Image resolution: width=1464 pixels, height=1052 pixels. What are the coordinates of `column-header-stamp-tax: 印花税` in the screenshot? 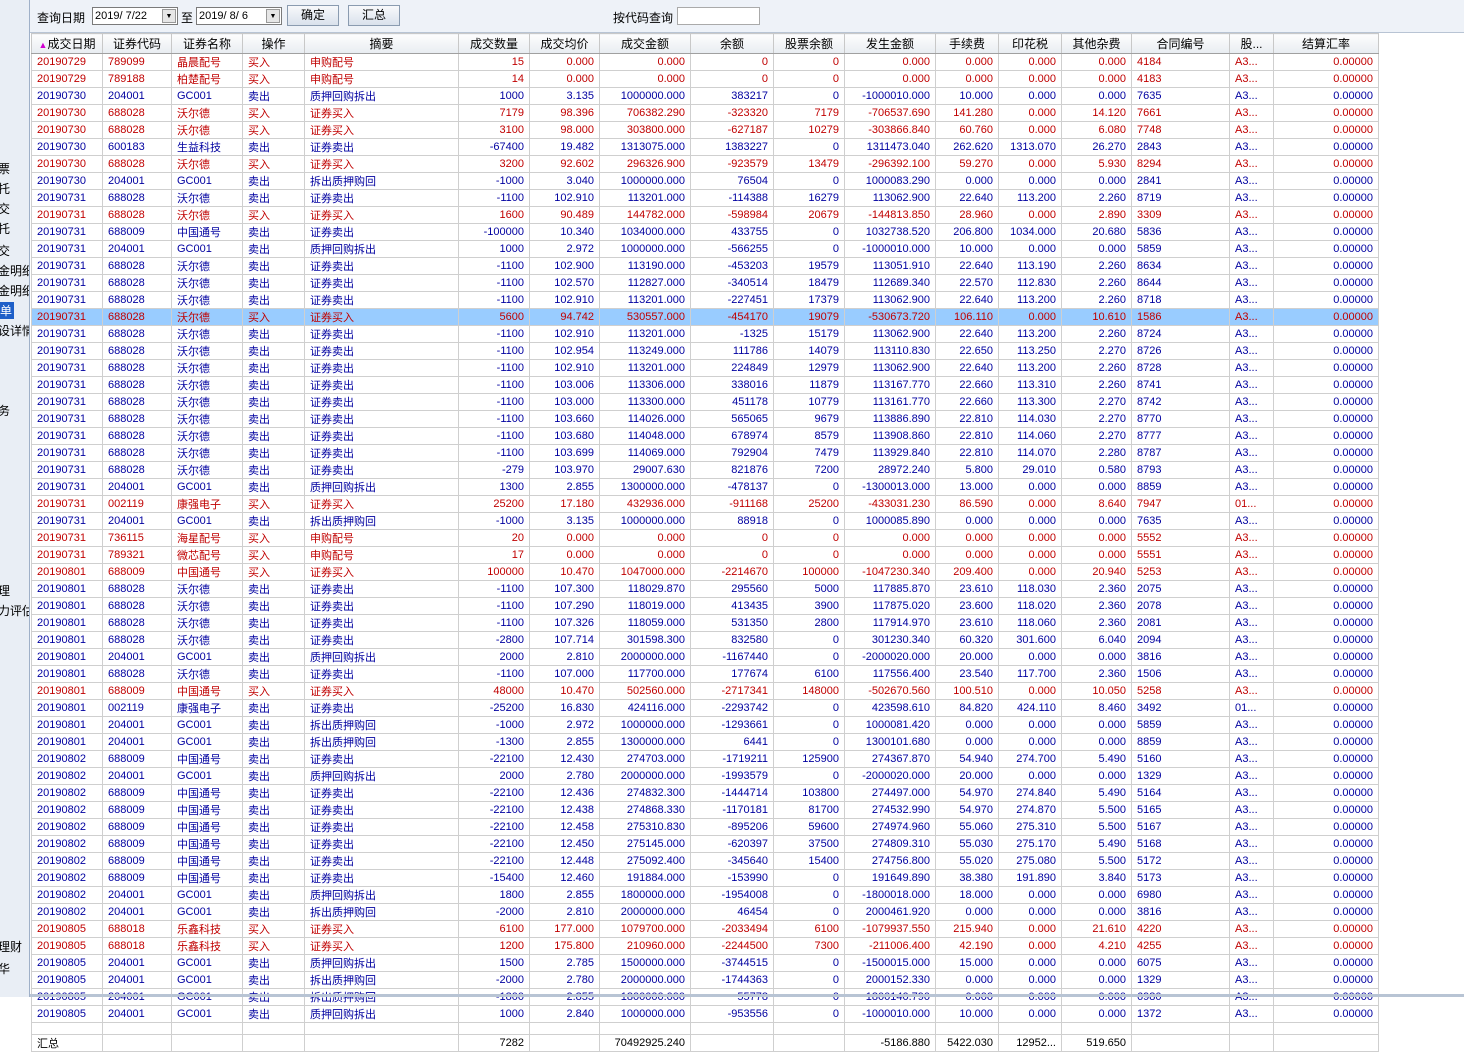 It's located at (1030, 43).